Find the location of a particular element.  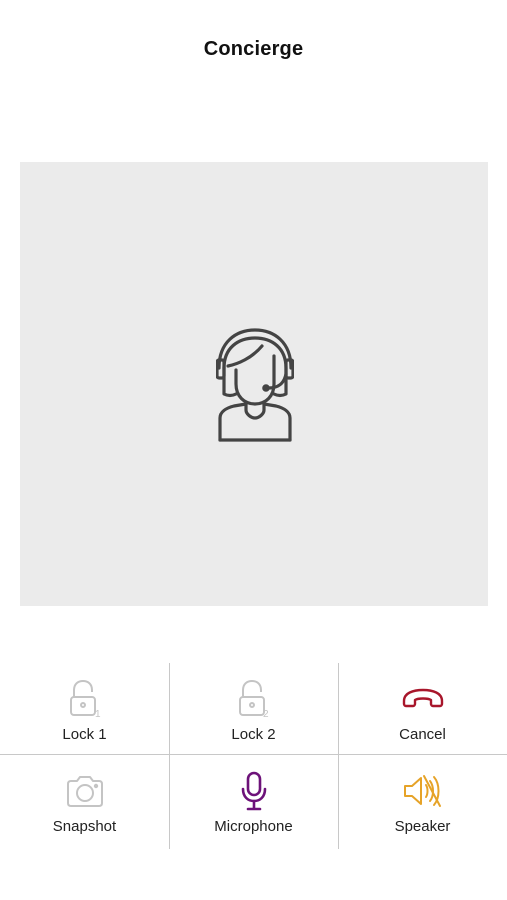

speaker-label: Speaker is located at coordinates (422, 826).